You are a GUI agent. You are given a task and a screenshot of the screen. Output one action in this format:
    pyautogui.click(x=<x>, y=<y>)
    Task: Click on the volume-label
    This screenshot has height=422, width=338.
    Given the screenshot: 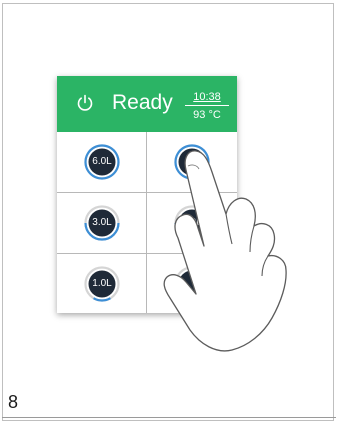 What is the action you would take?
    pyautogui.click(x=192, y=284)
    